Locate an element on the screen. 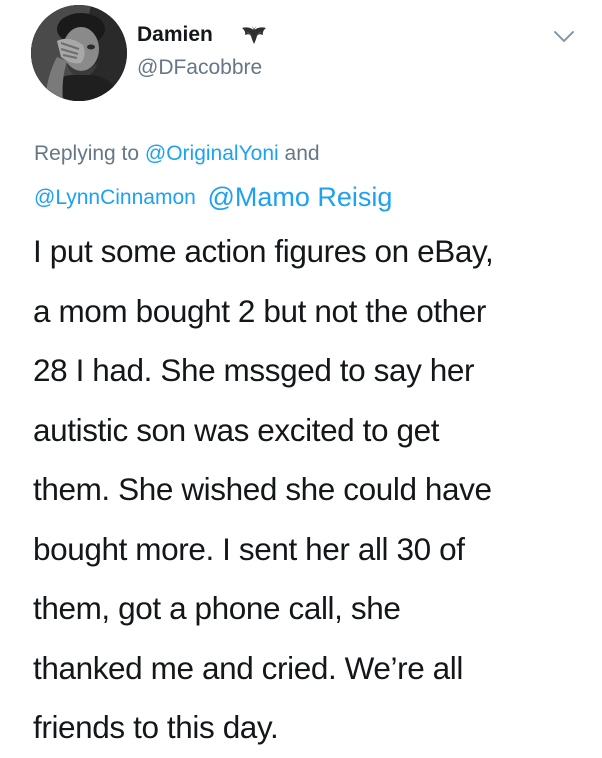 The height and width of the screenshot is (758, 602). reply-context-continued: @LynnCinnamon @Mamo Reisig is located at coordinates (213, 196).